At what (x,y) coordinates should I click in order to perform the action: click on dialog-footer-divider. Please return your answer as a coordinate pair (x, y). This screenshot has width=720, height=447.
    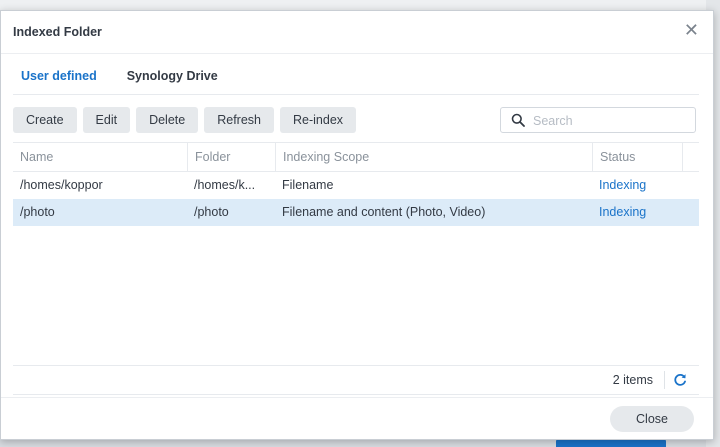
    Looking at the image, I should click on (357, 397).